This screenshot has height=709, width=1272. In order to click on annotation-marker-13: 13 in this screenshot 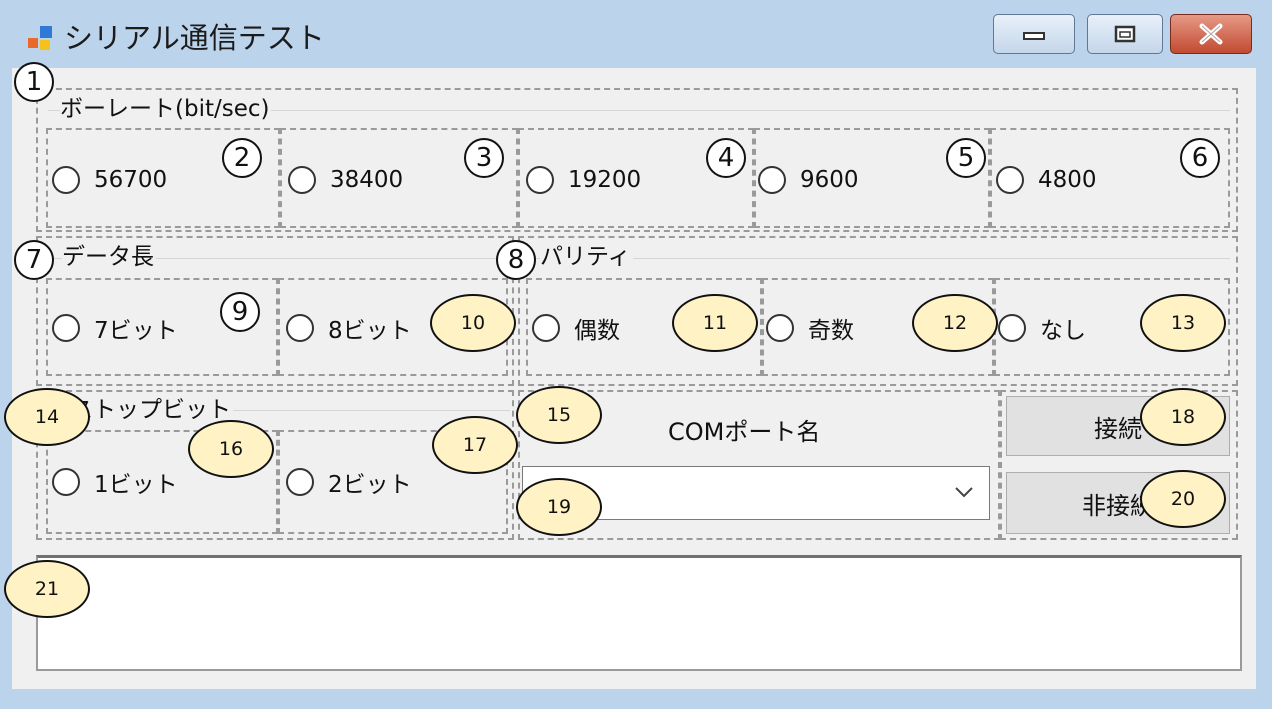, I will do `click(1183, 323)`.